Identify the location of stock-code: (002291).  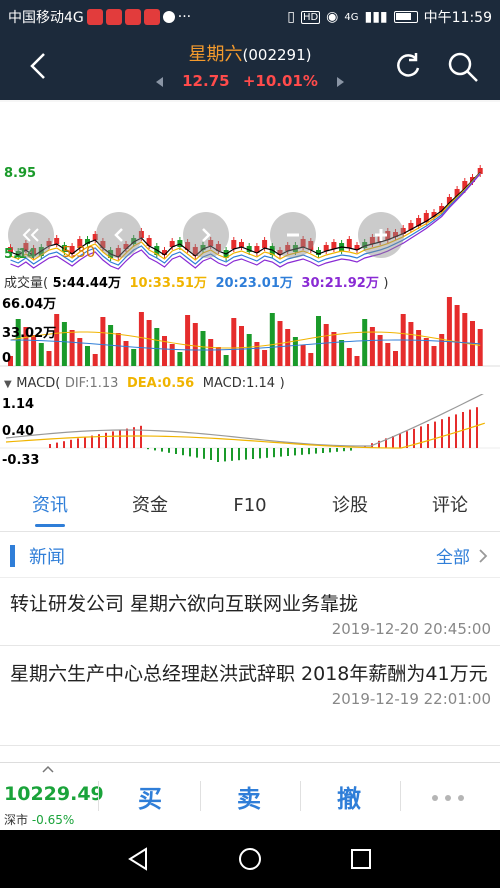
(277, 55).